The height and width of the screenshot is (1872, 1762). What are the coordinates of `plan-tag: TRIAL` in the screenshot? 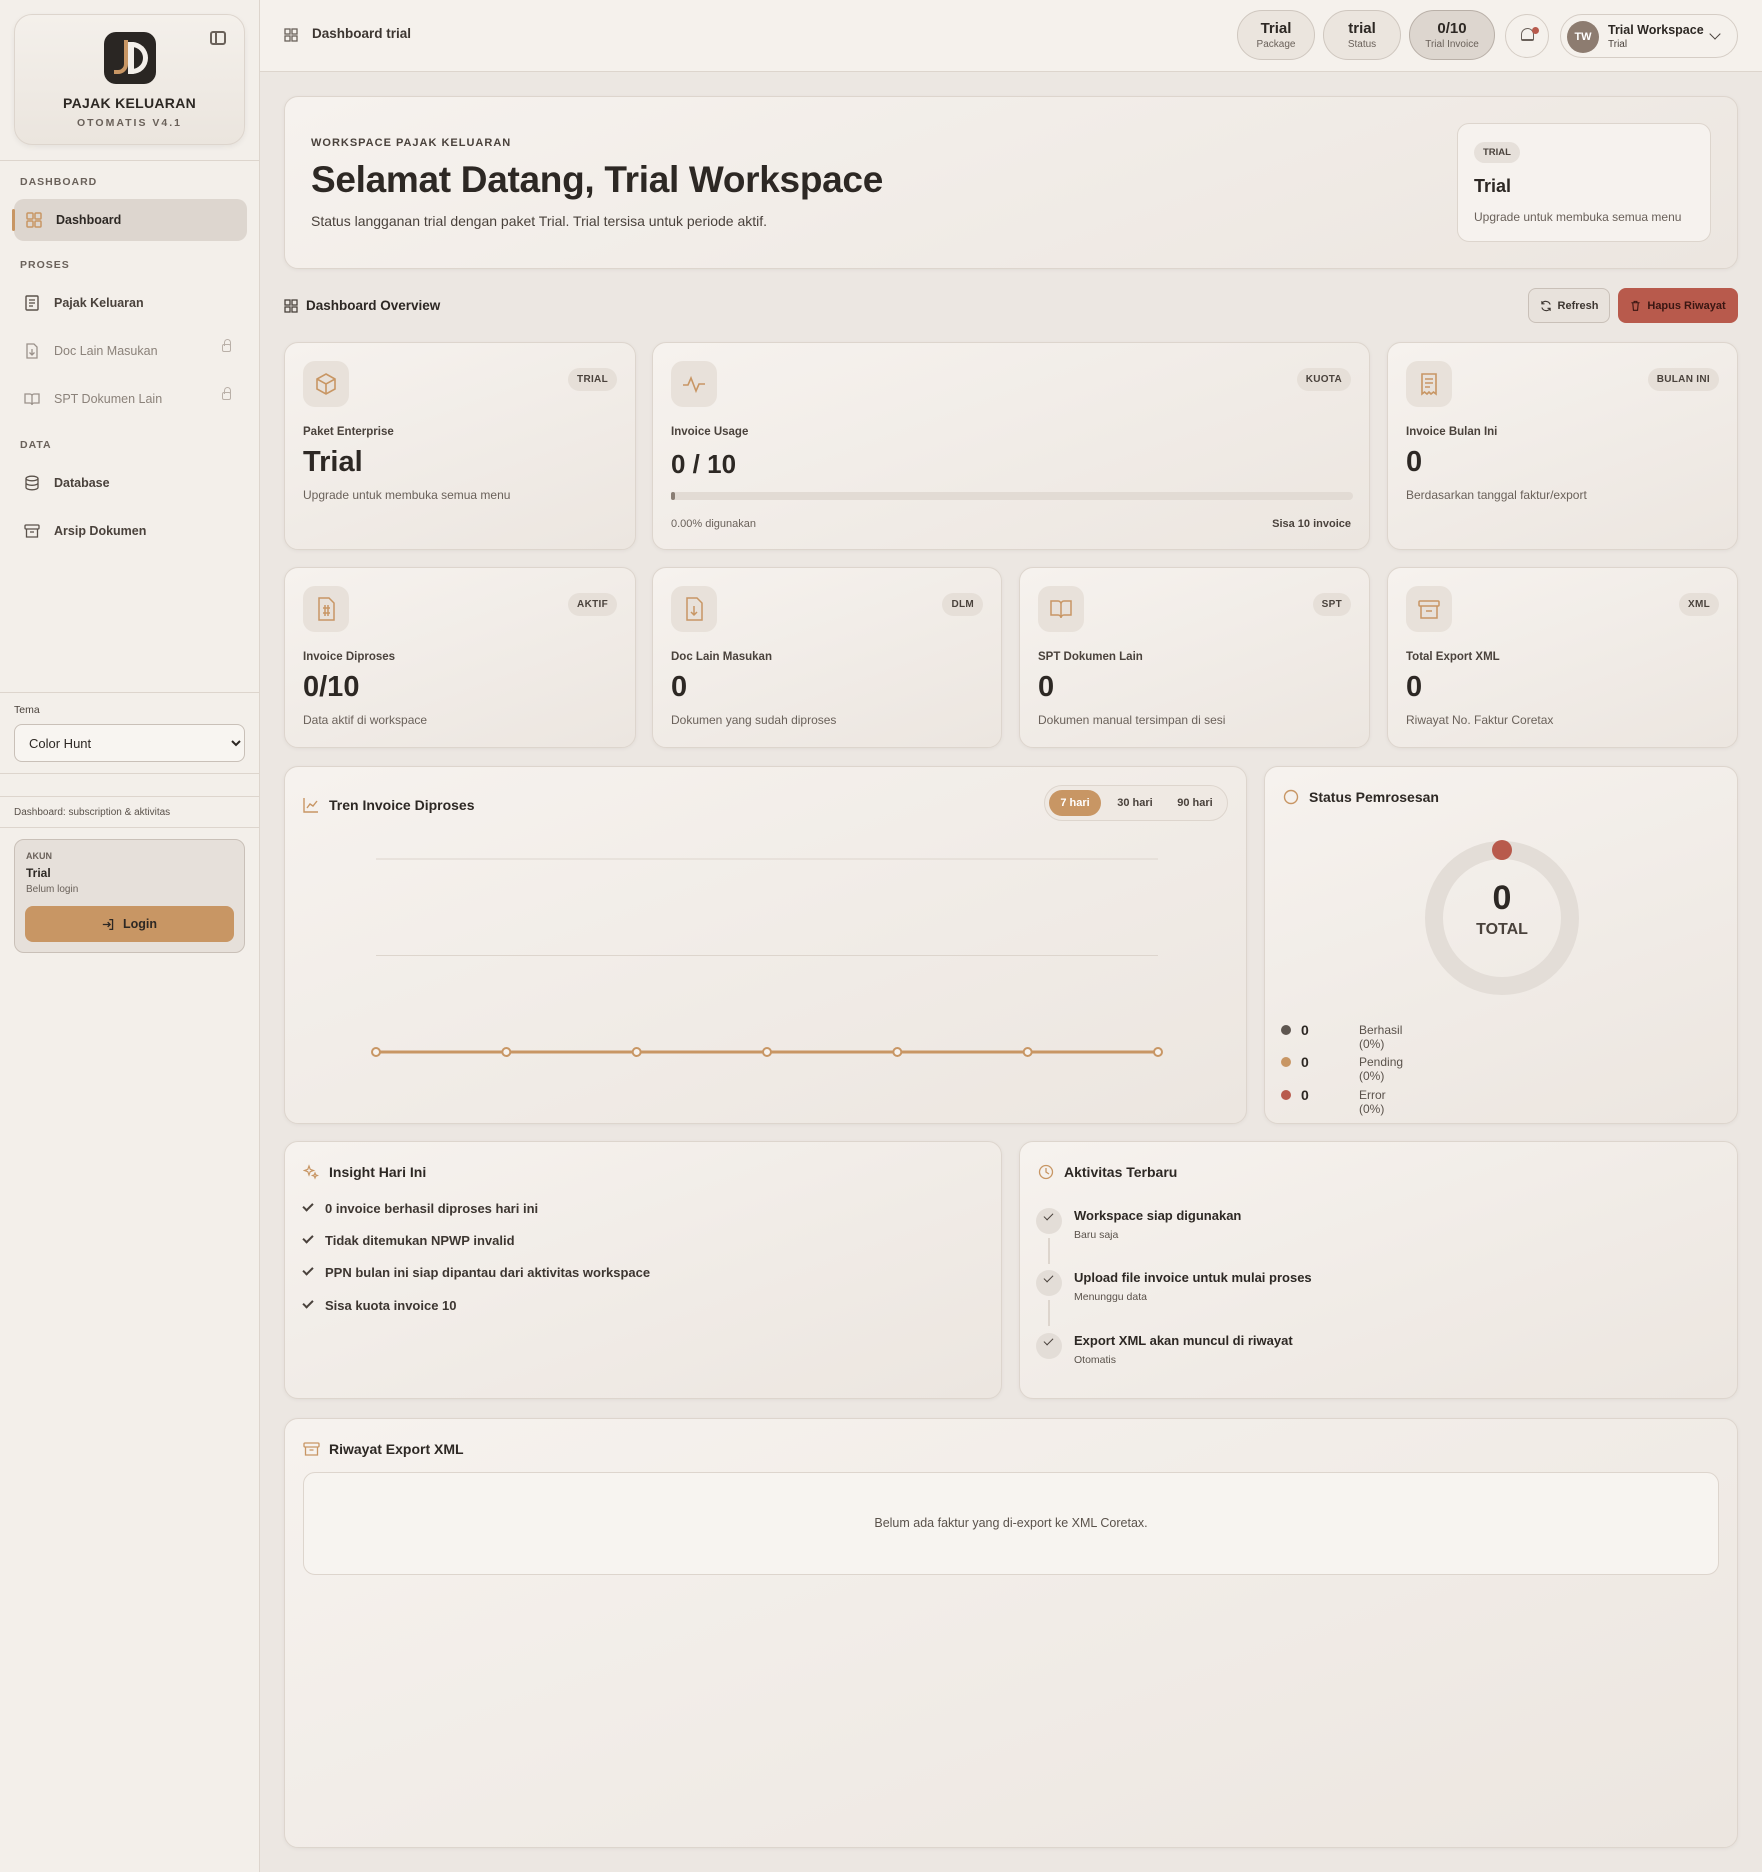 It's located at (1497, 152).